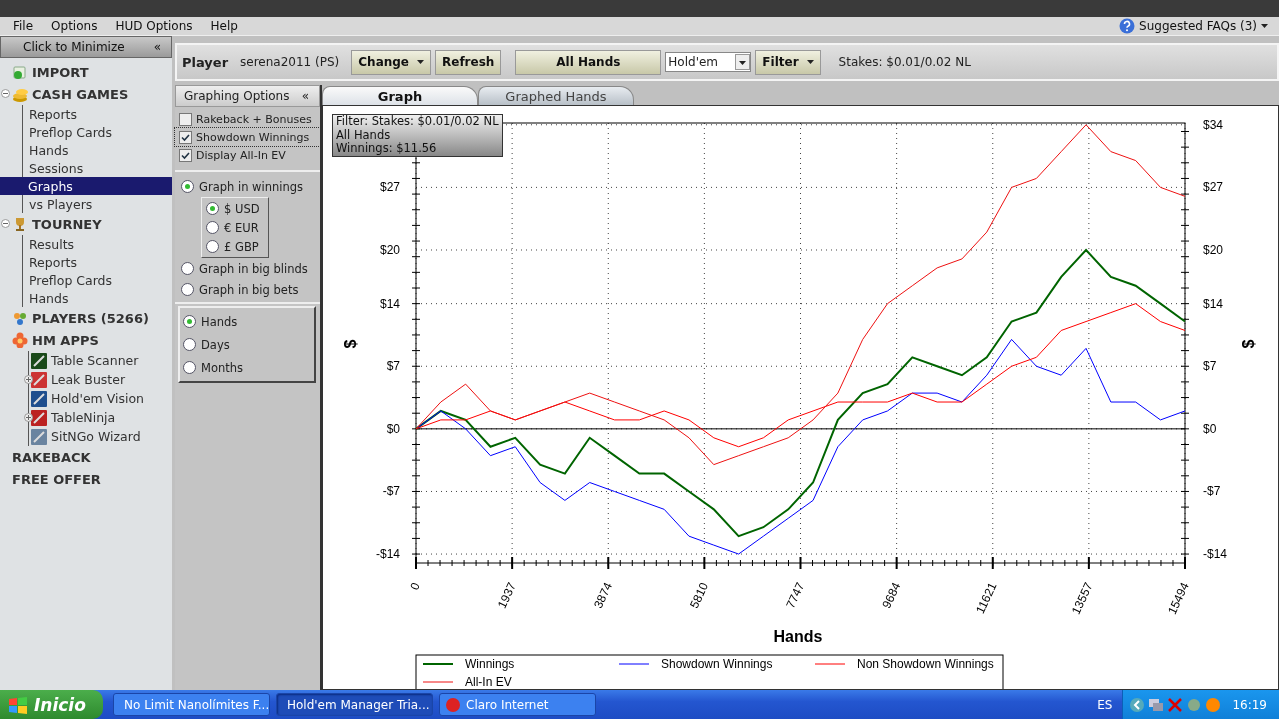 The width and height of the screenshot is (1279, 719). I want to click on filter-button: Filter, so click(788, 62).